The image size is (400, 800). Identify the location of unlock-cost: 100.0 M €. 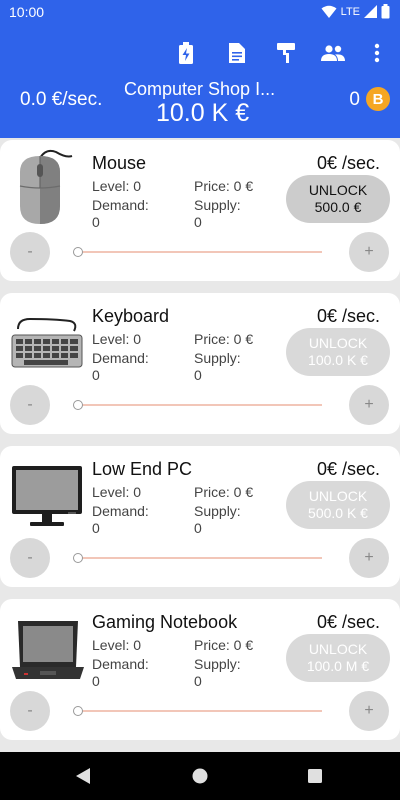
(338, 666).